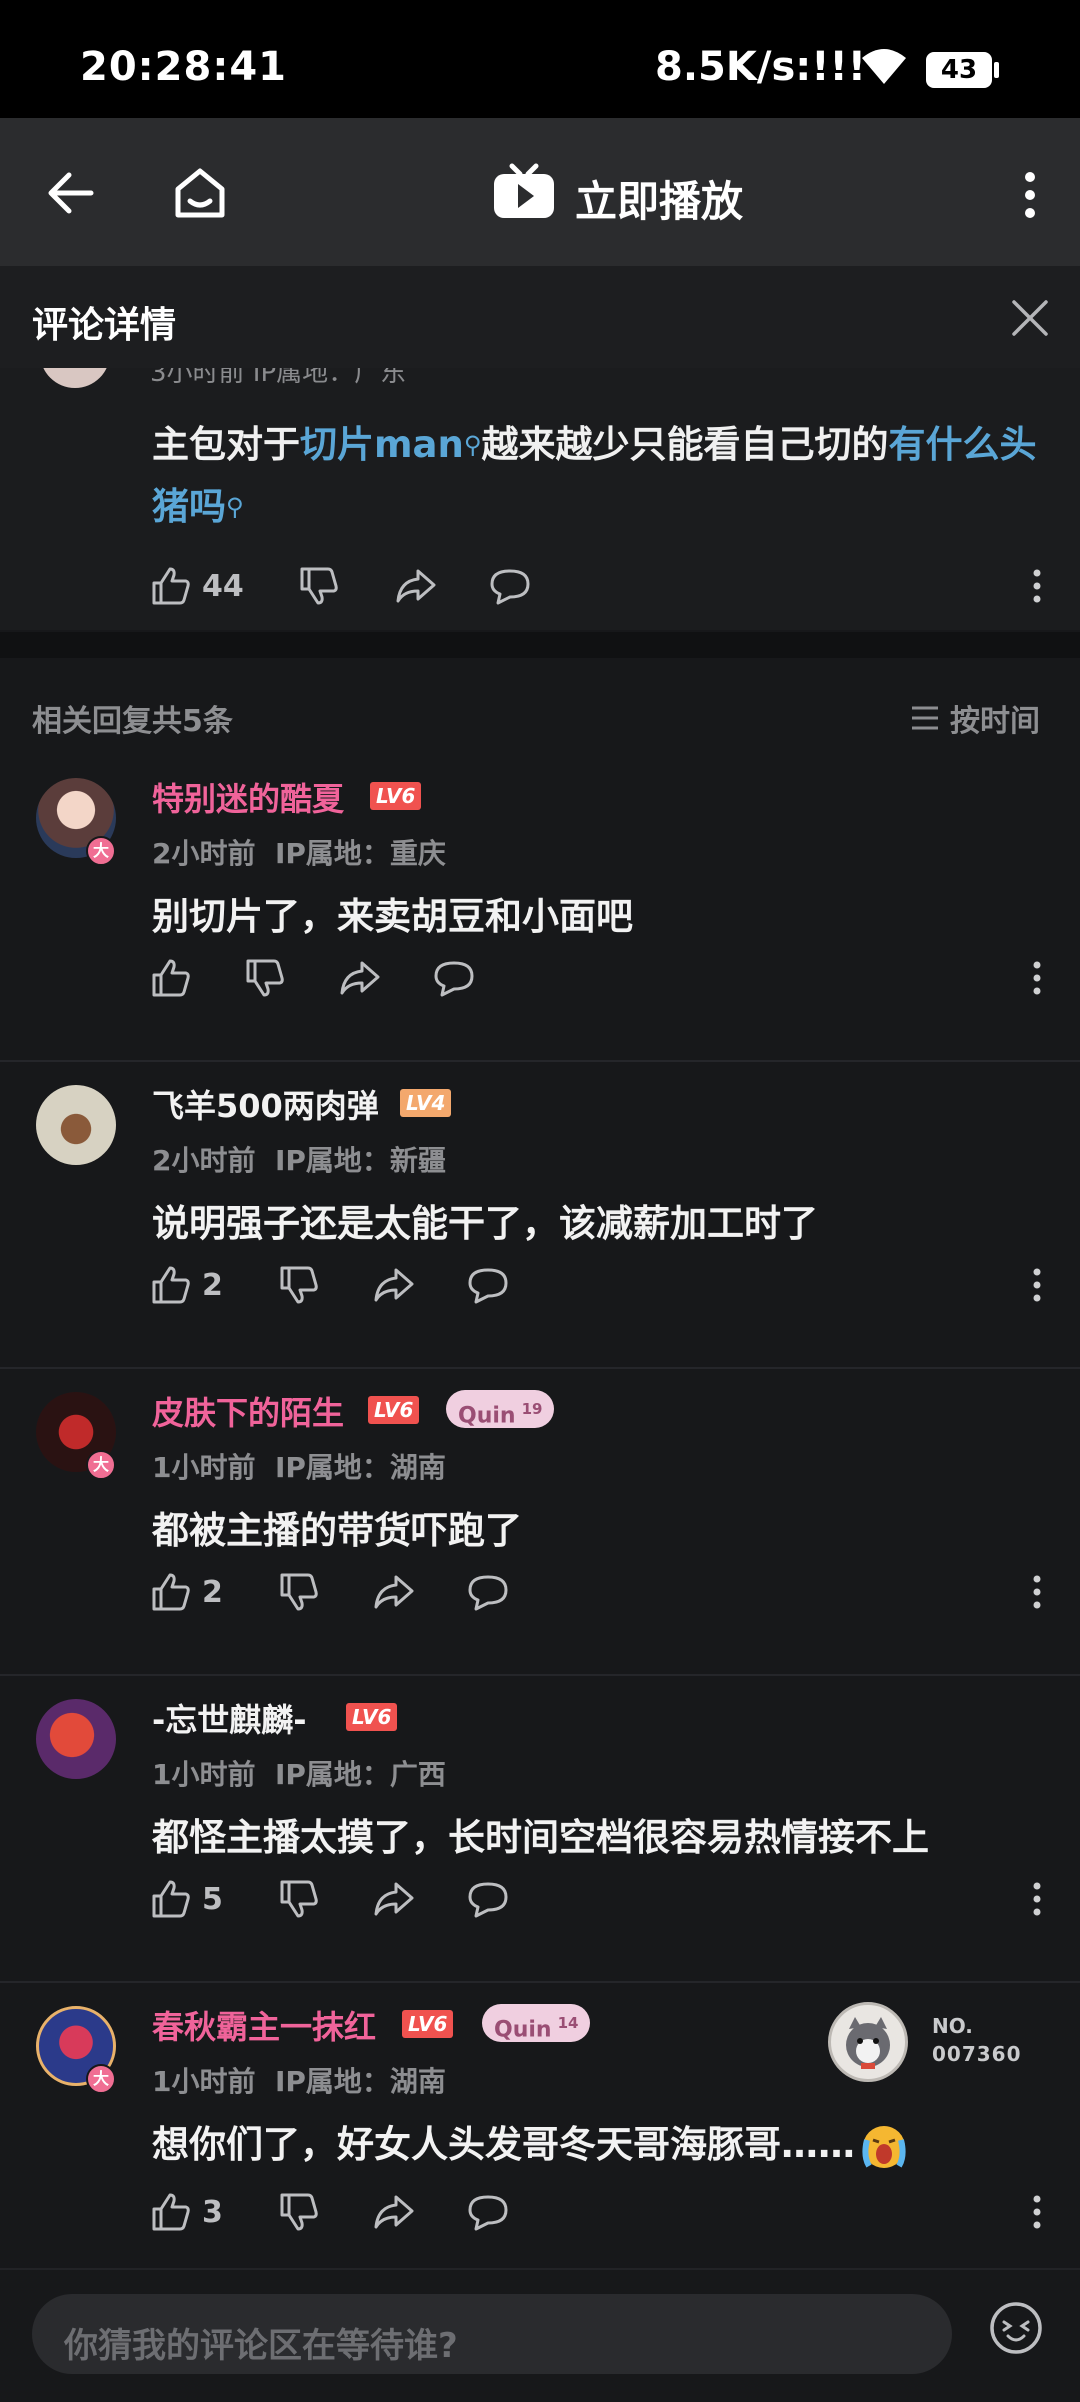 Image resolution: width=1080 pixels, height=2402 pixels. What do you see at coordinates (500, 1409) in the screenshot?
I see `quin-badge: Quin 19` at bounding box center [500, 1409].